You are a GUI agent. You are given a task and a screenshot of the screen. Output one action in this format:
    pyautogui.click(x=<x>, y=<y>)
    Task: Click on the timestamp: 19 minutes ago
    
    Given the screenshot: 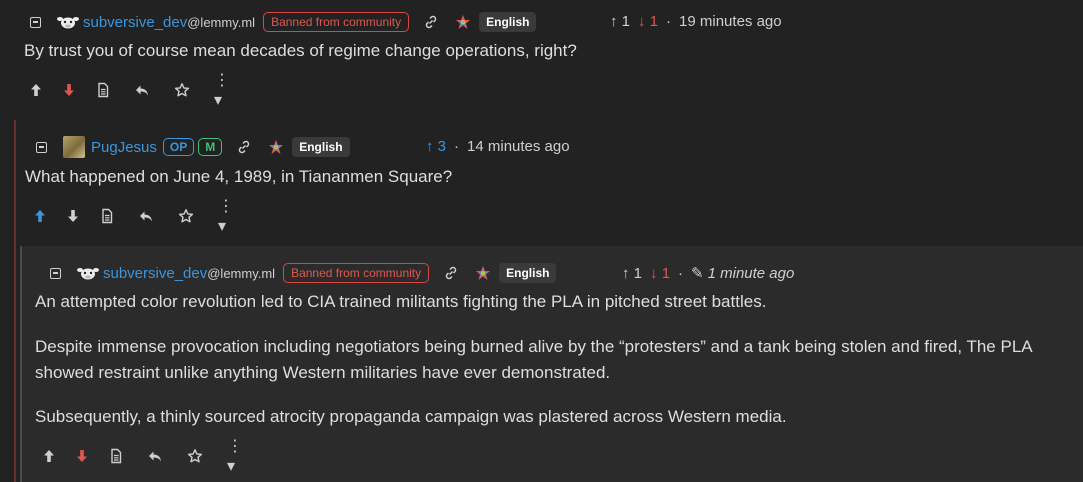 What is the action you would take?
    pyautogui.click(x=730, y=21)
    